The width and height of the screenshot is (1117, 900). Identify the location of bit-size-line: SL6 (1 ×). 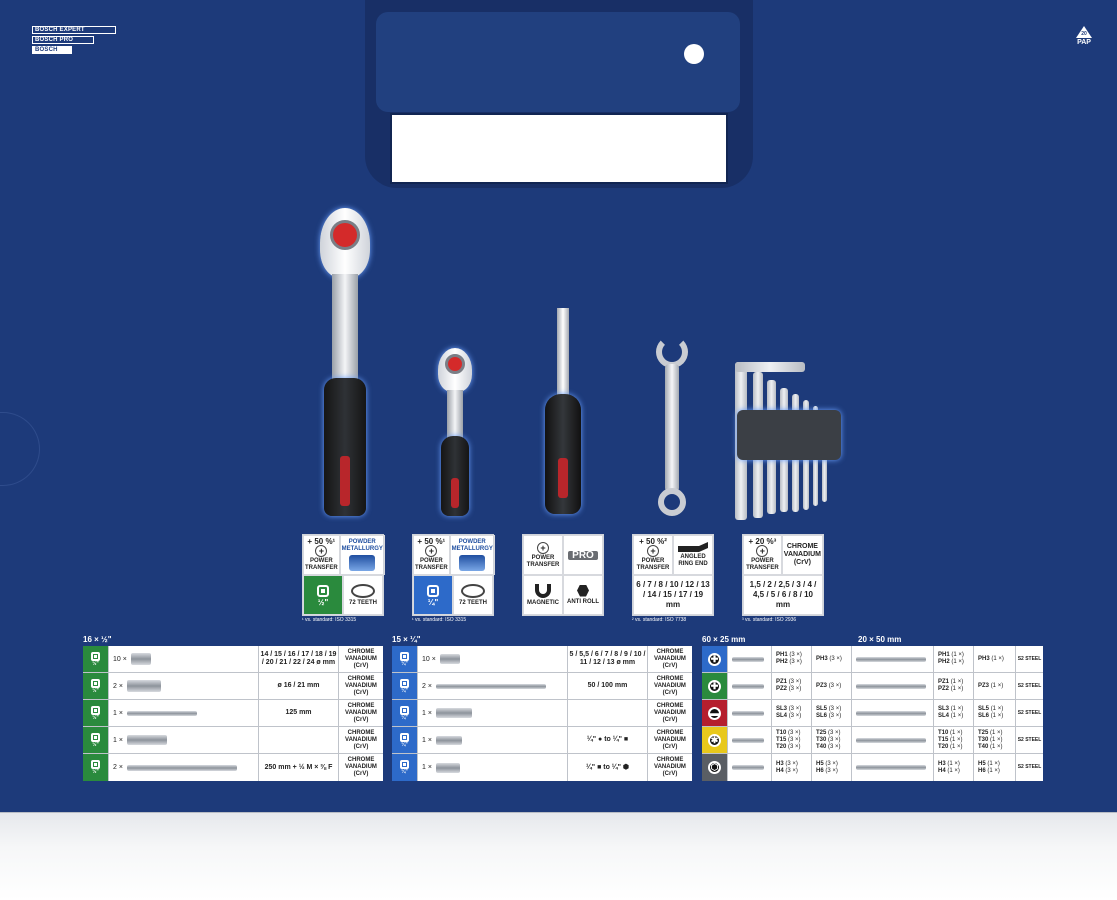
(990, 716).